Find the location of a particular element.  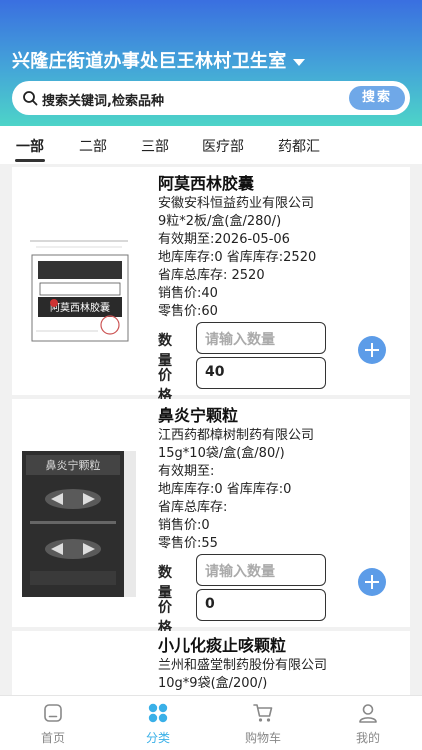

stock-info: 地库库存:0 省库库存:2520 is located at coordinates (237, 257).